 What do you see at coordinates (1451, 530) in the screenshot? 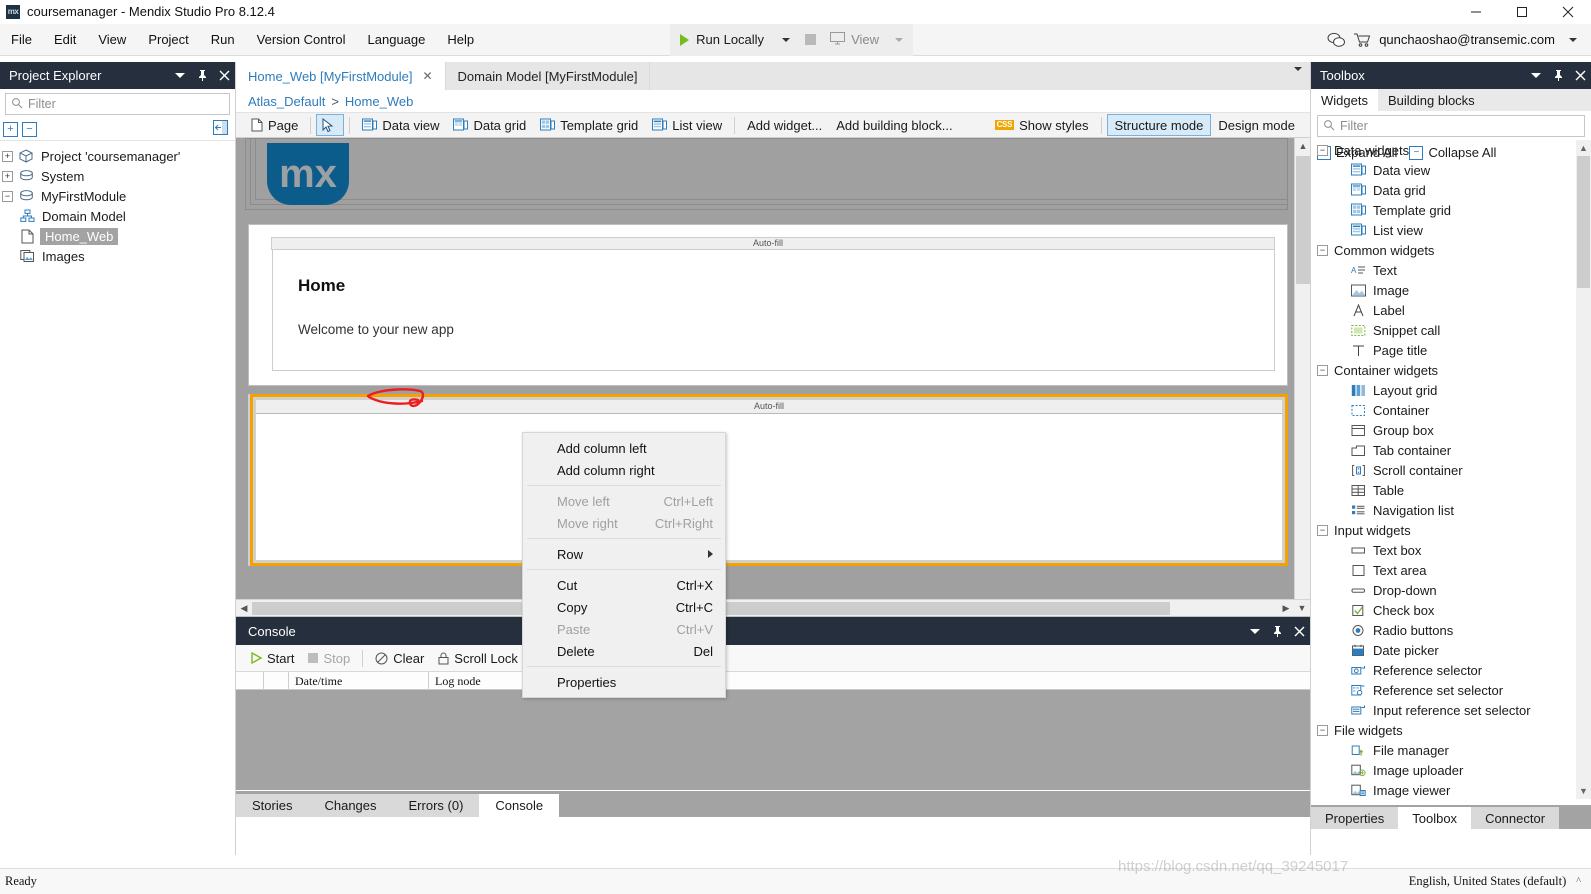
I see `widget-group-input: − Input widgets` at bounding box center [1451, 530].